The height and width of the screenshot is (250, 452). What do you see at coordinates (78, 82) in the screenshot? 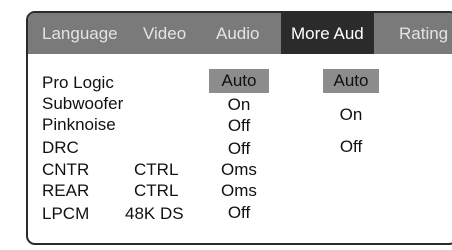
I see `setting-label-pro-logic: Pro Logic` at bounding box center [78, 82].